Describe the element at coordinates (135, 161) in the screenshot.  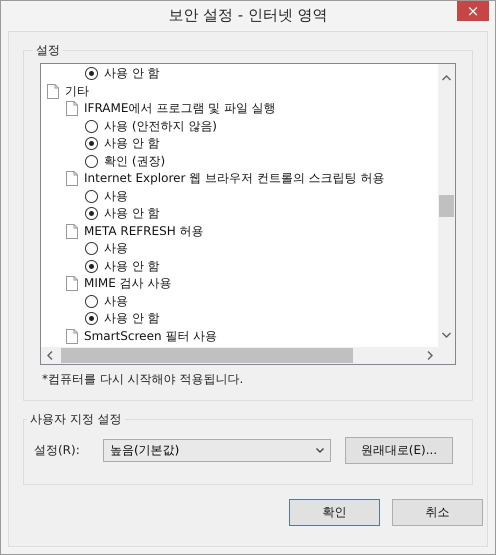
I see `option-label: 확인 (권장)` at that location.